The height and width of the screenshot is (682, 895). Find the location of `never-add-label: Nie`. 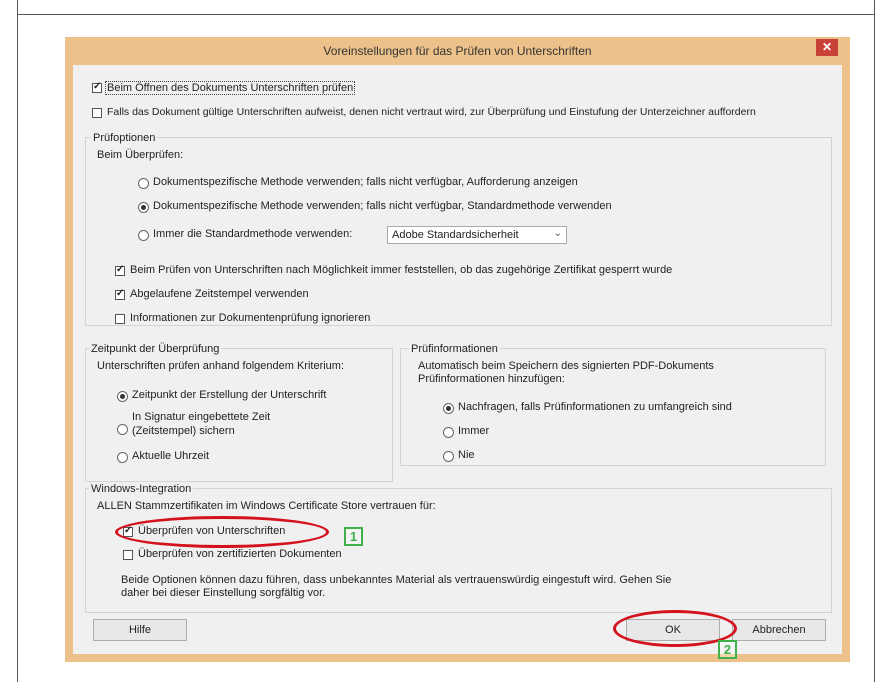

never-add-label: Nie is located at coordinates (466, 455).